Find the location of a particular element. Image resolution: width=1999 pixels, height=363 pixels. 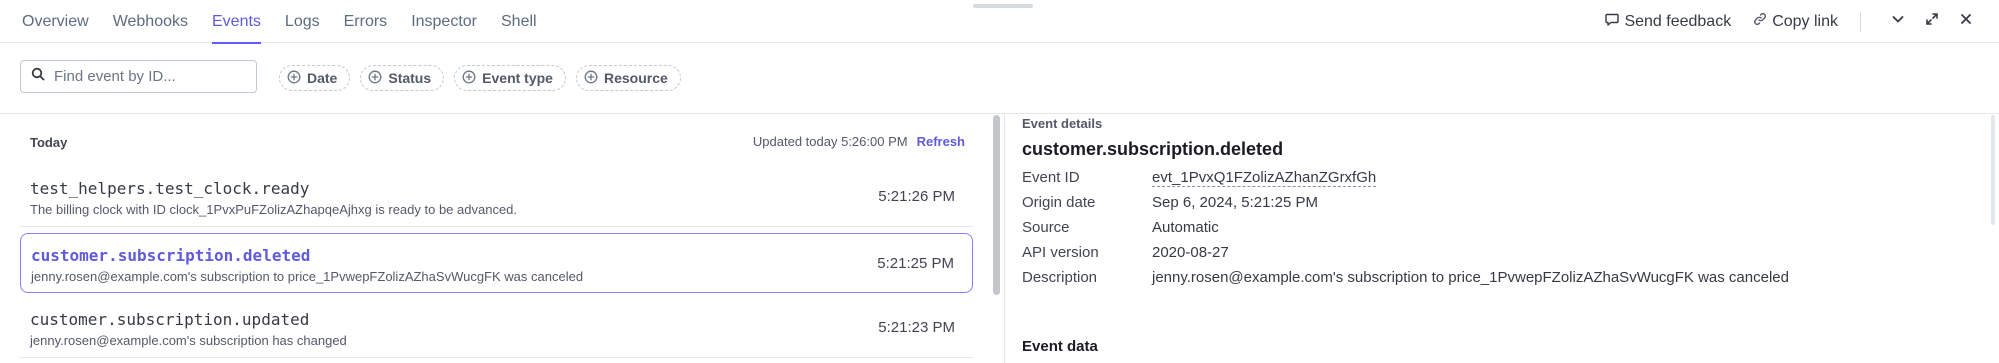

tab-events: Events is located at coordinates (236, 22).